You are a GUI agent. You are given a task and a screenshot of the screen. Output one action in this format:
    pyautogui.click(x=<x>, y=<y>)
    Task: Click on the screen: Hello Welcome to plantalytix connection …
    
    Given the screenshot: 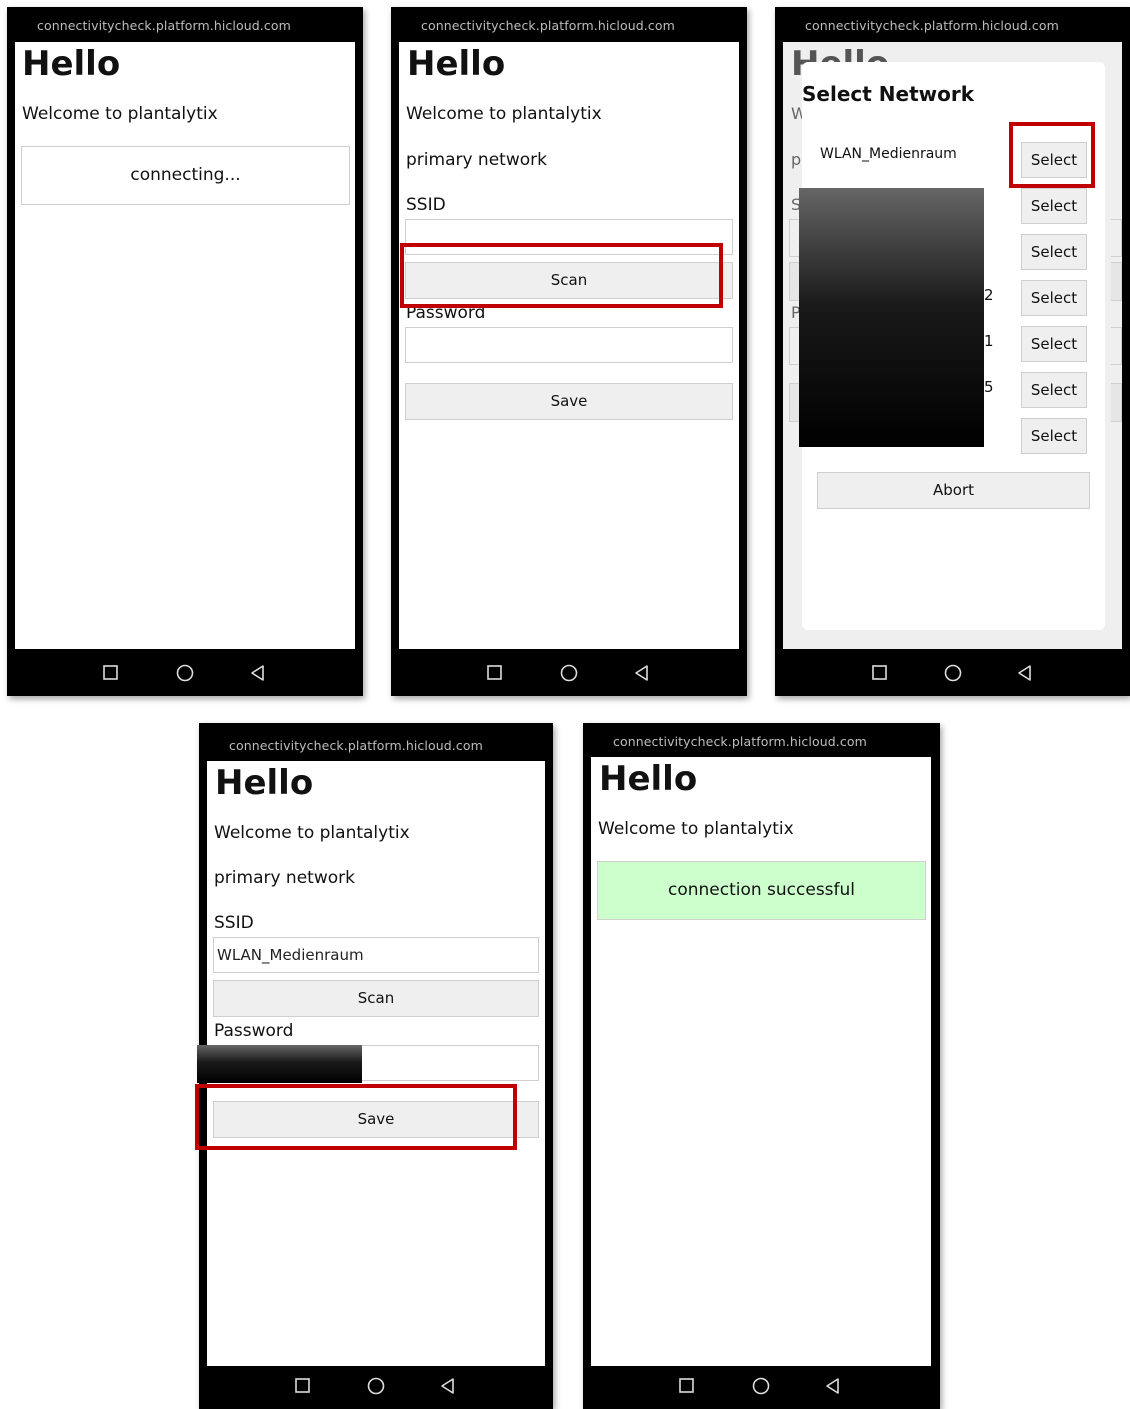 What is the action you would take?
    pyautogui.click(x=761, y=1061)
    